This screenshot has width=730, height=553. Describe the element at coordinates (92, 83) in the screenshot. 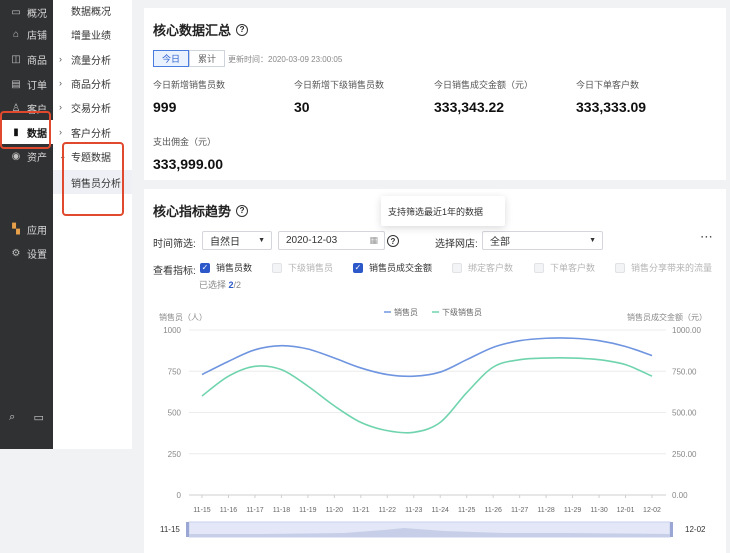

I see `submenu-item-goods: › 商品分析` at that location.